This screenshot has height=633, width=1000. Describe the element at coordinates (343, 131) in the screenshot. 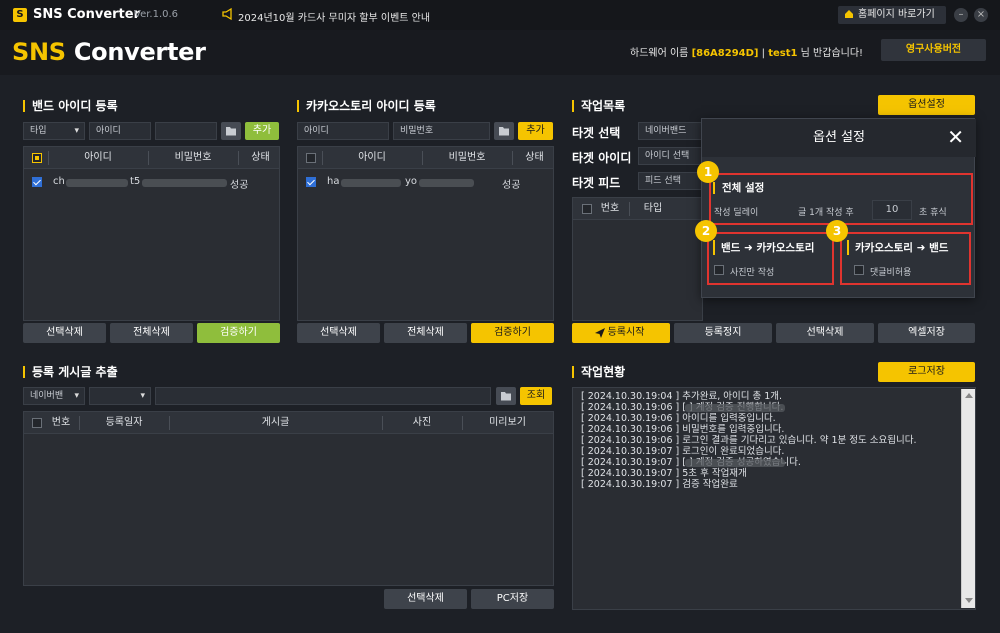

I see `kakao-id-input: 아이디` at that location.